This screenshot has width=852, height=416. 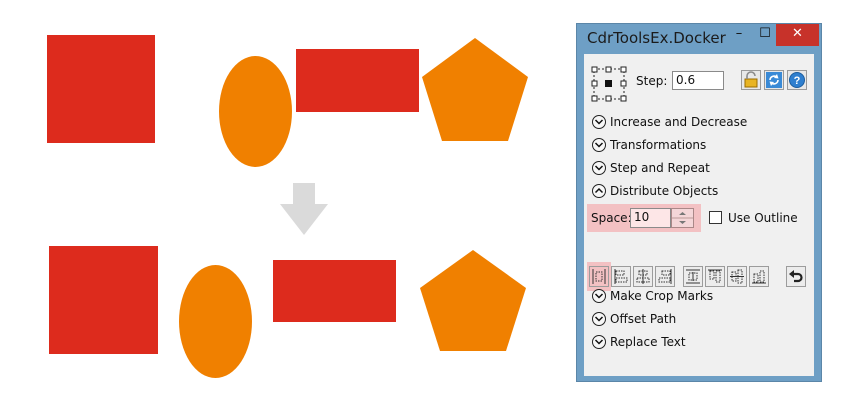 I want to click on distribute-right-icon, so click(x=665, y=276).